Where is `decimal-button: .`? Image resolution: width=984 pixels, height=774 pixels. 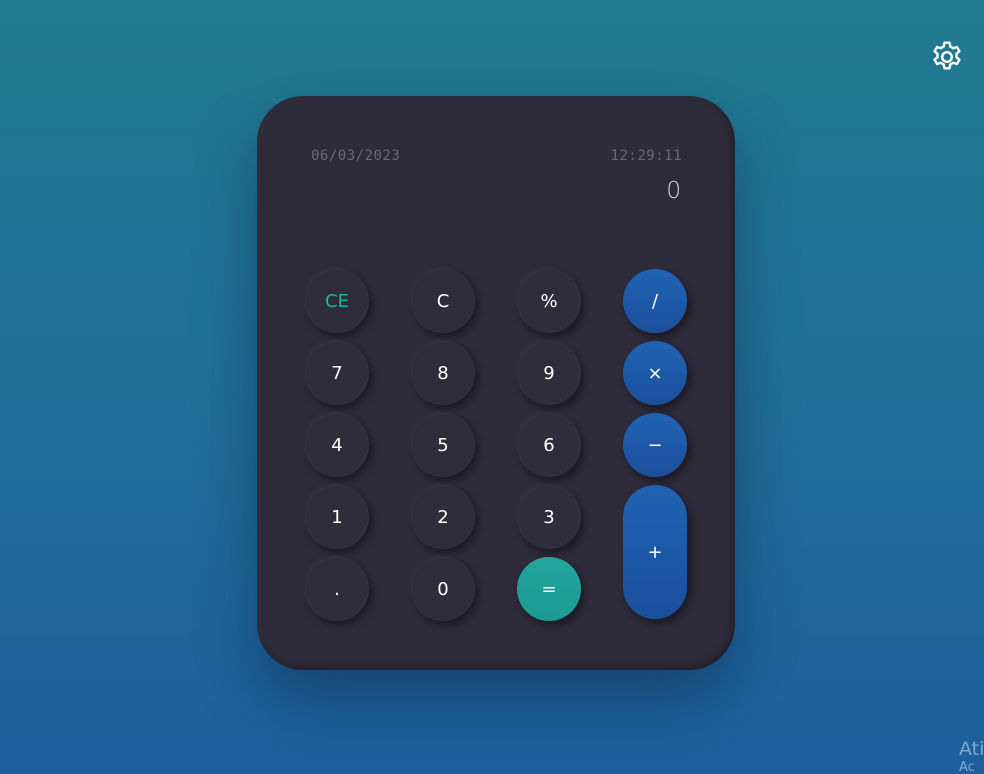
decimal-button: . is located at coordinates (337, 589).